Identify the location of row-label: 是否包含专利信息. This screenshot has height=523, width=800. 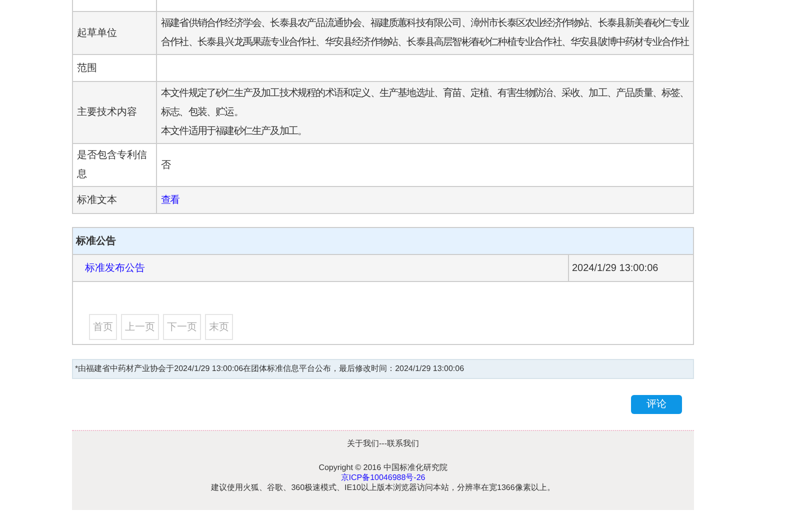
(115, 165).